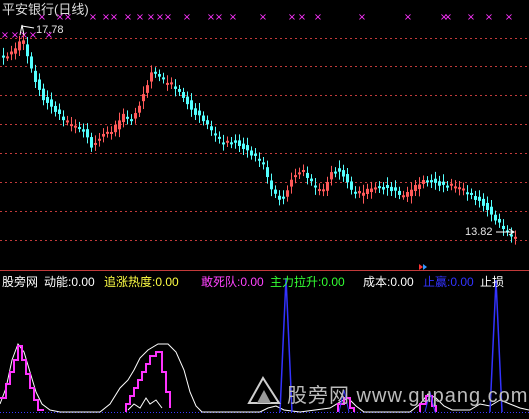 This screenshot has width=529, height=419. Describe the element at coordinates (492, 282) in the screenshot. I see `legend-zhisun: 止损` at that location.